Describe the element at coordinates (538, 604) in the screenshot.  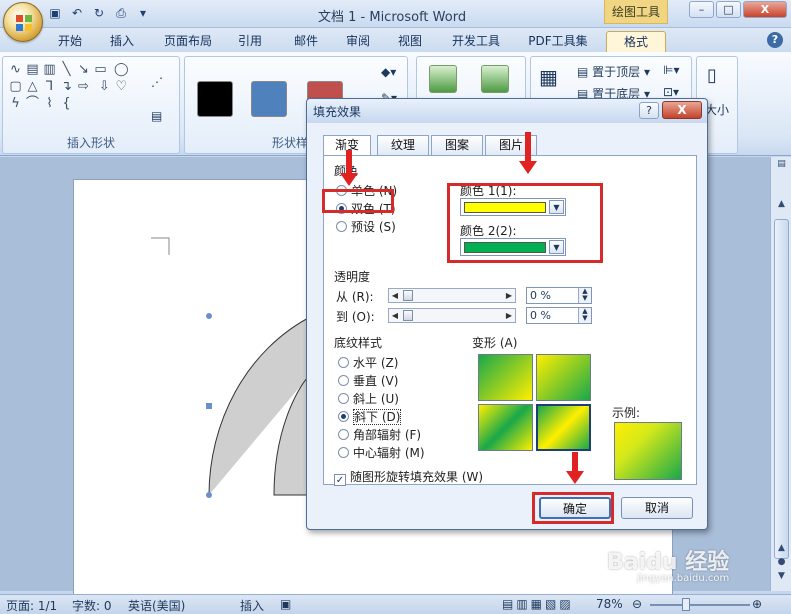
I see `view-buttons: ▤▥▦▧▨` at that location.